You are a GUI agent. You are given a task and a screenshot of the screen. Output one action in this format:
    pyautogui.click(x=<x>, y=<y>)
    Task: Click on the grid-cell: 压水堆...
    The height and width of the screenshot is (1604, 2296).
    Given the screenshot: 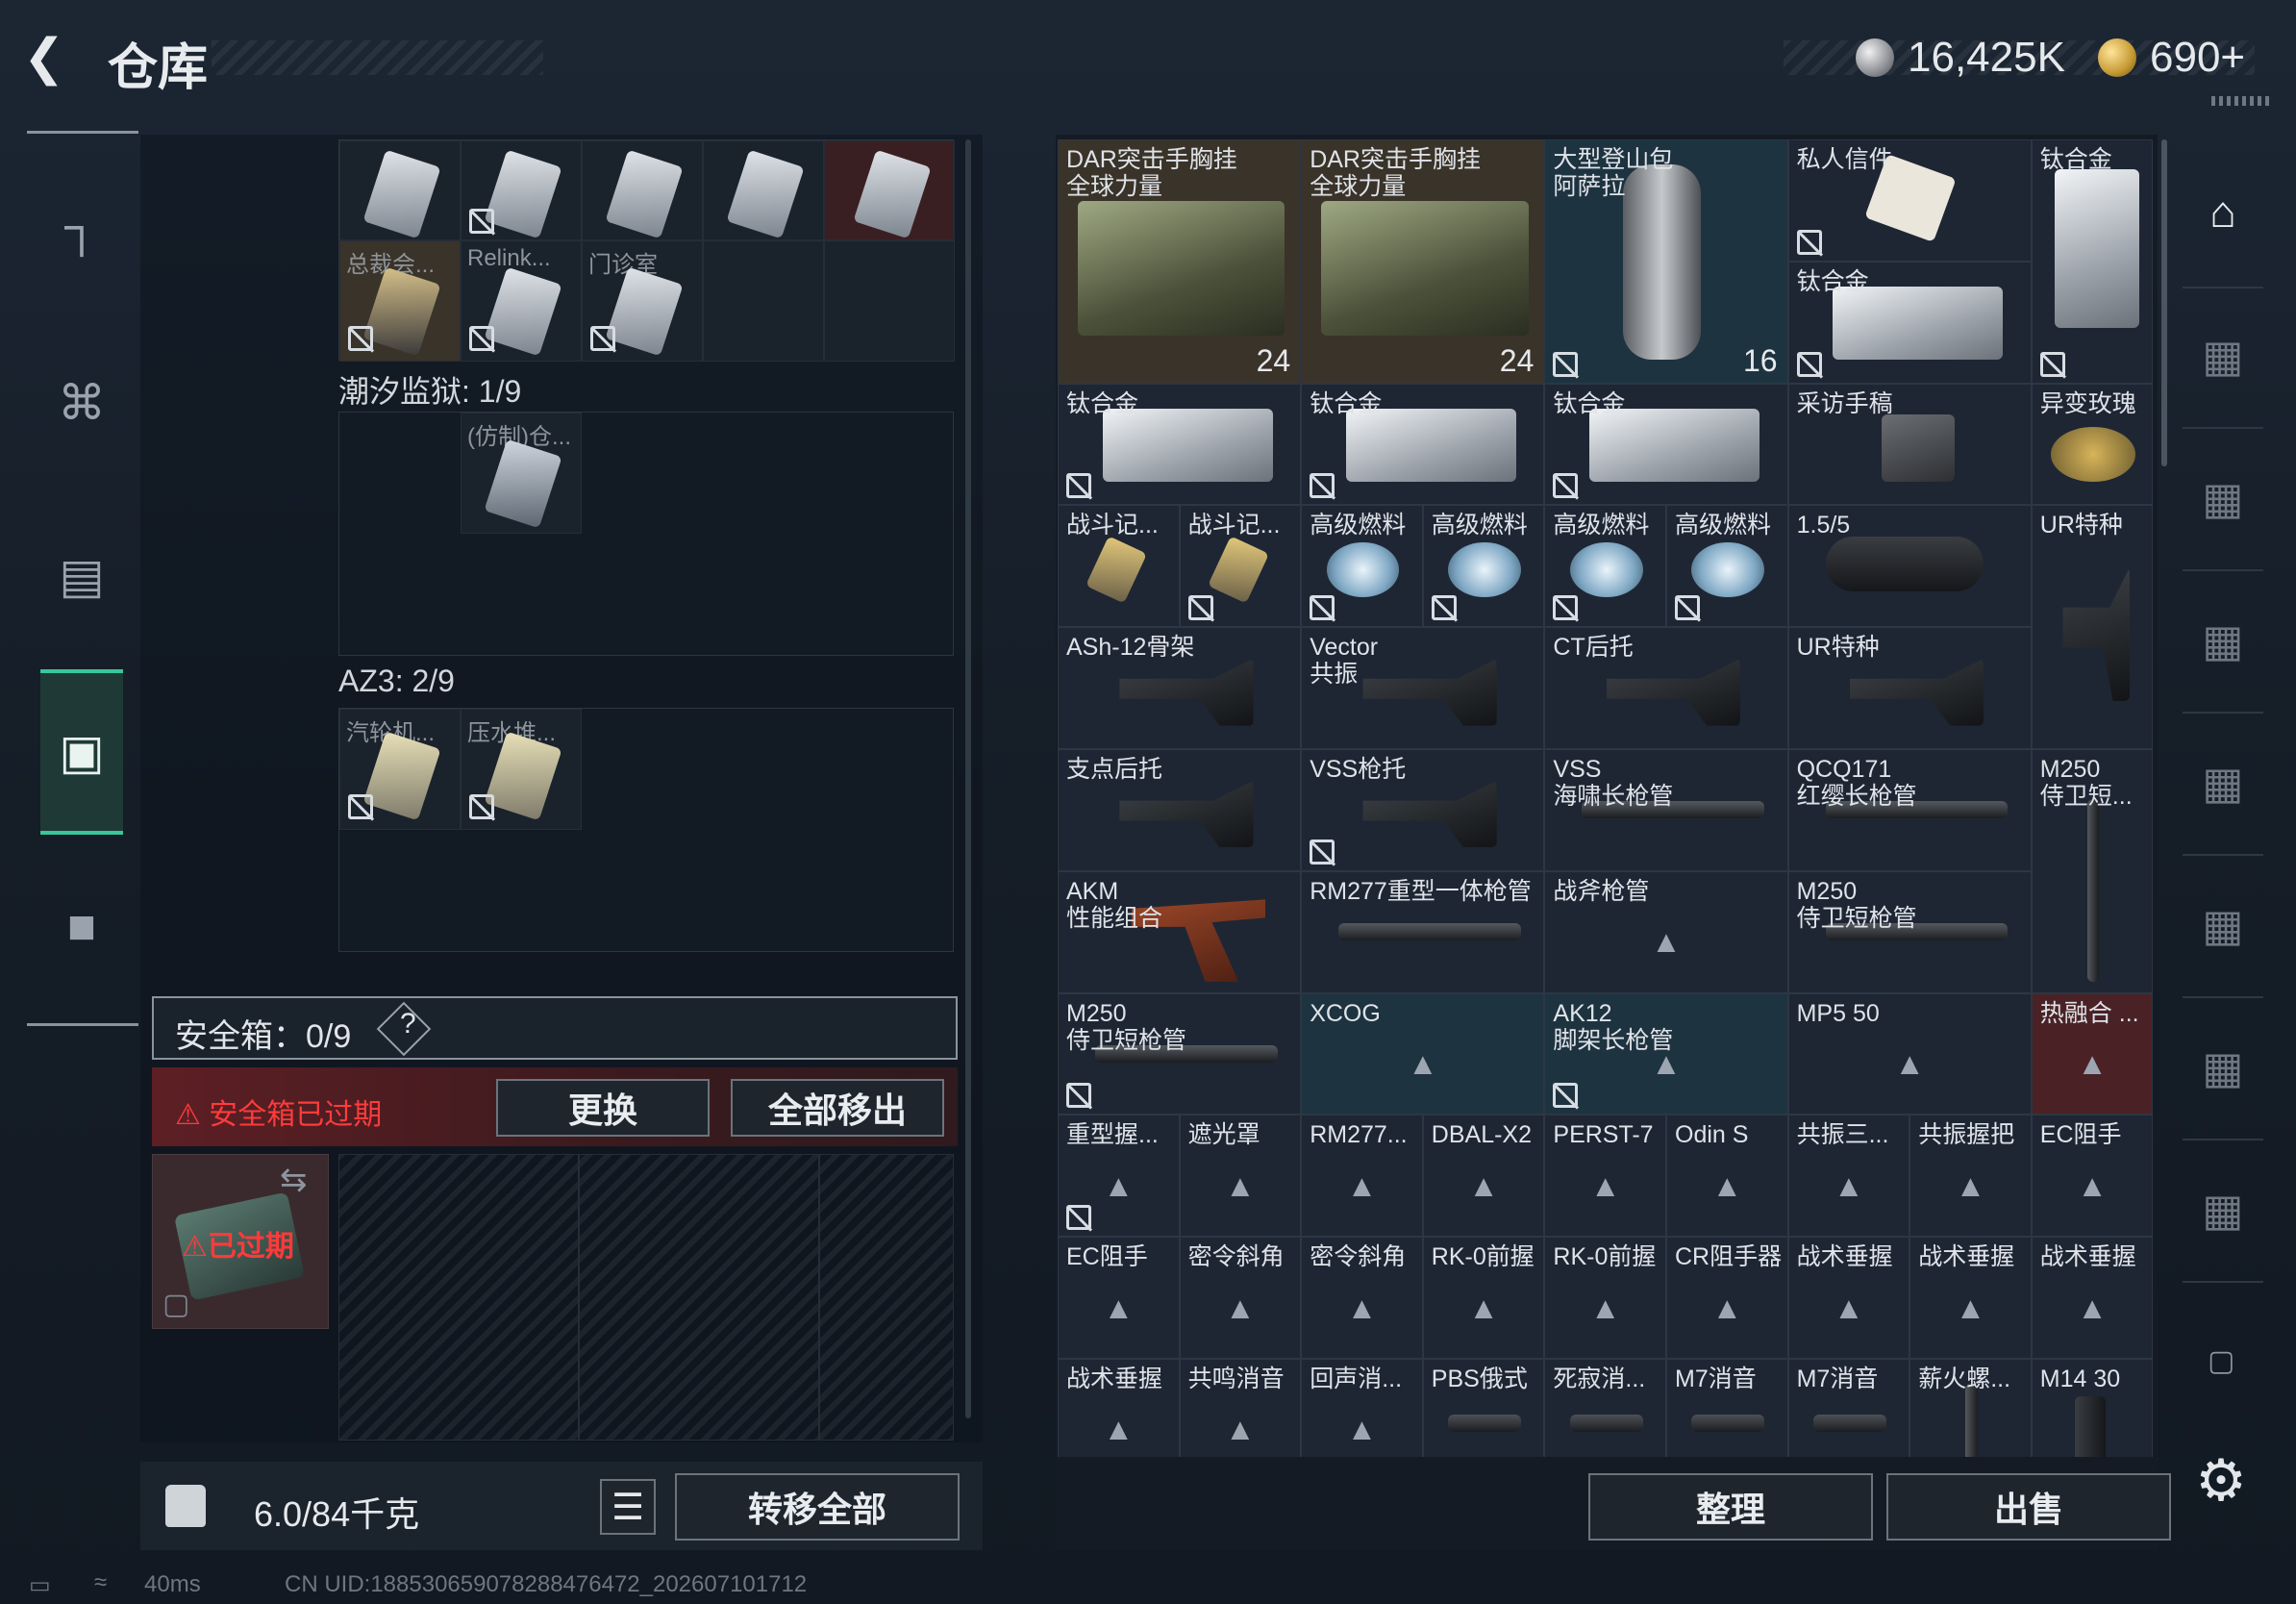 What is the action you would take?
    pyautogui.click(x=521, y=769)
    